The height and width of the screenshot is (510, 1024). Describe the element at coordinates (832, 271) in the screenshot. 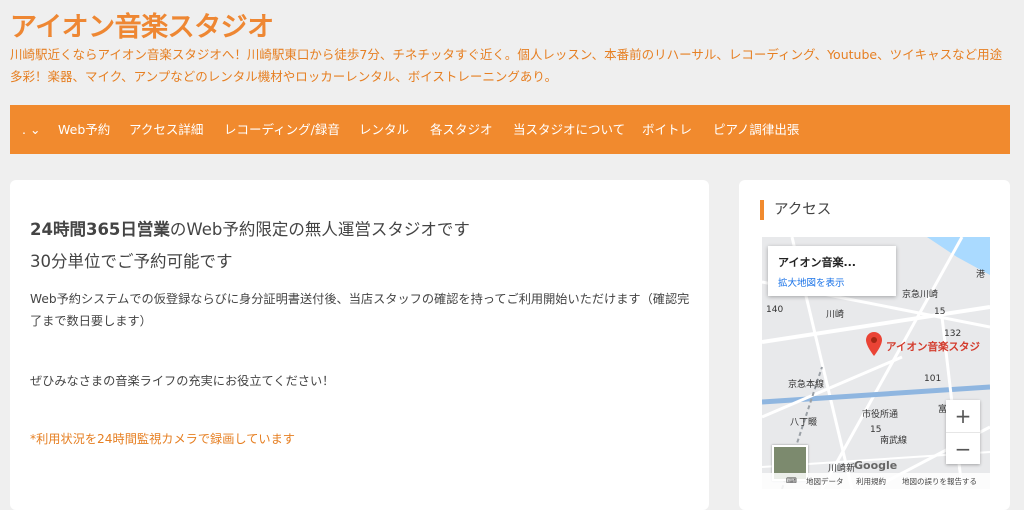

I see `map-info-popup: アイオン音楽... 拡大地図を表示` at that location.